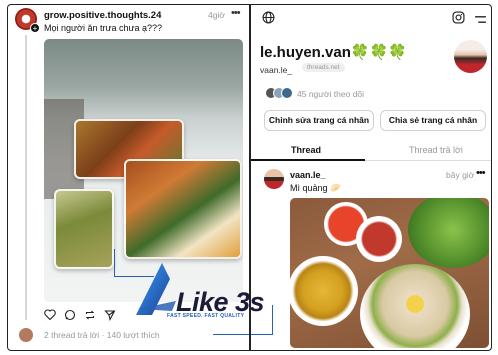 Image resolution: width=498 pixels, height=355 pixels. I want to click on post-time: 4giờ, so click(216, 15).